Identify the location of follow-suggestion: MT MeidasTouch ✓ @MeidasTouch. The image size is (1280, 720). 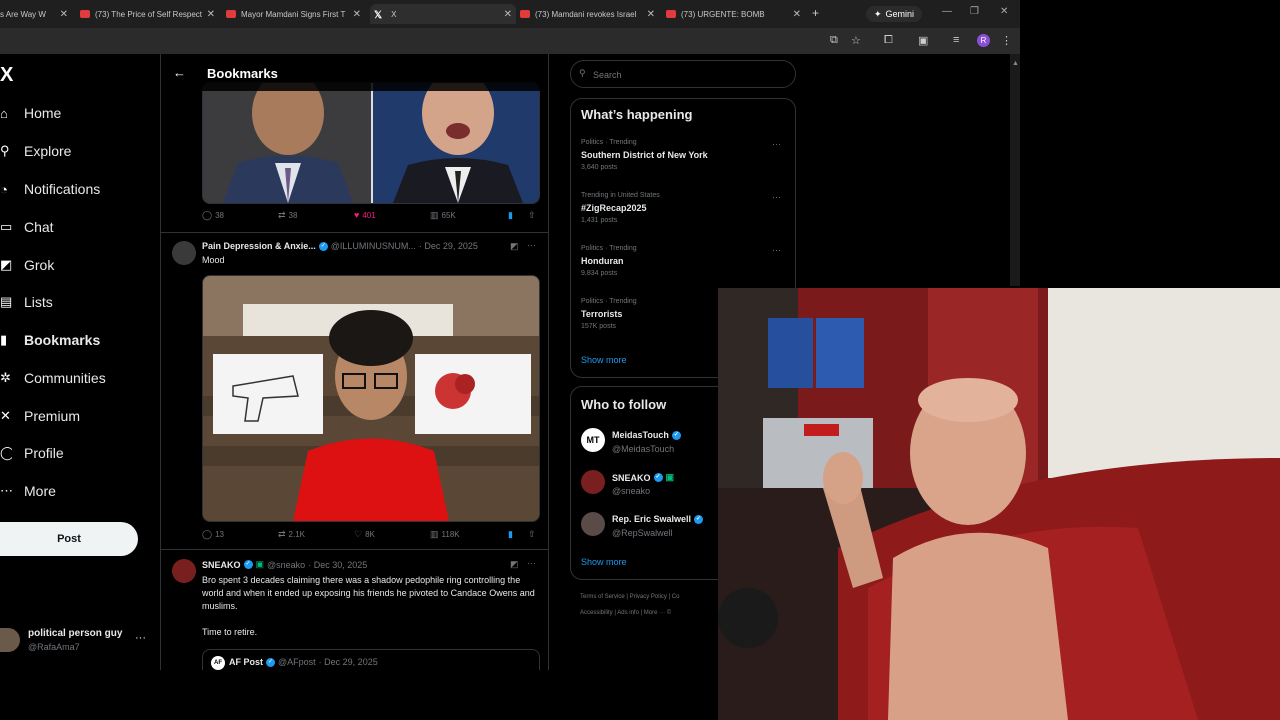
(656, 442).